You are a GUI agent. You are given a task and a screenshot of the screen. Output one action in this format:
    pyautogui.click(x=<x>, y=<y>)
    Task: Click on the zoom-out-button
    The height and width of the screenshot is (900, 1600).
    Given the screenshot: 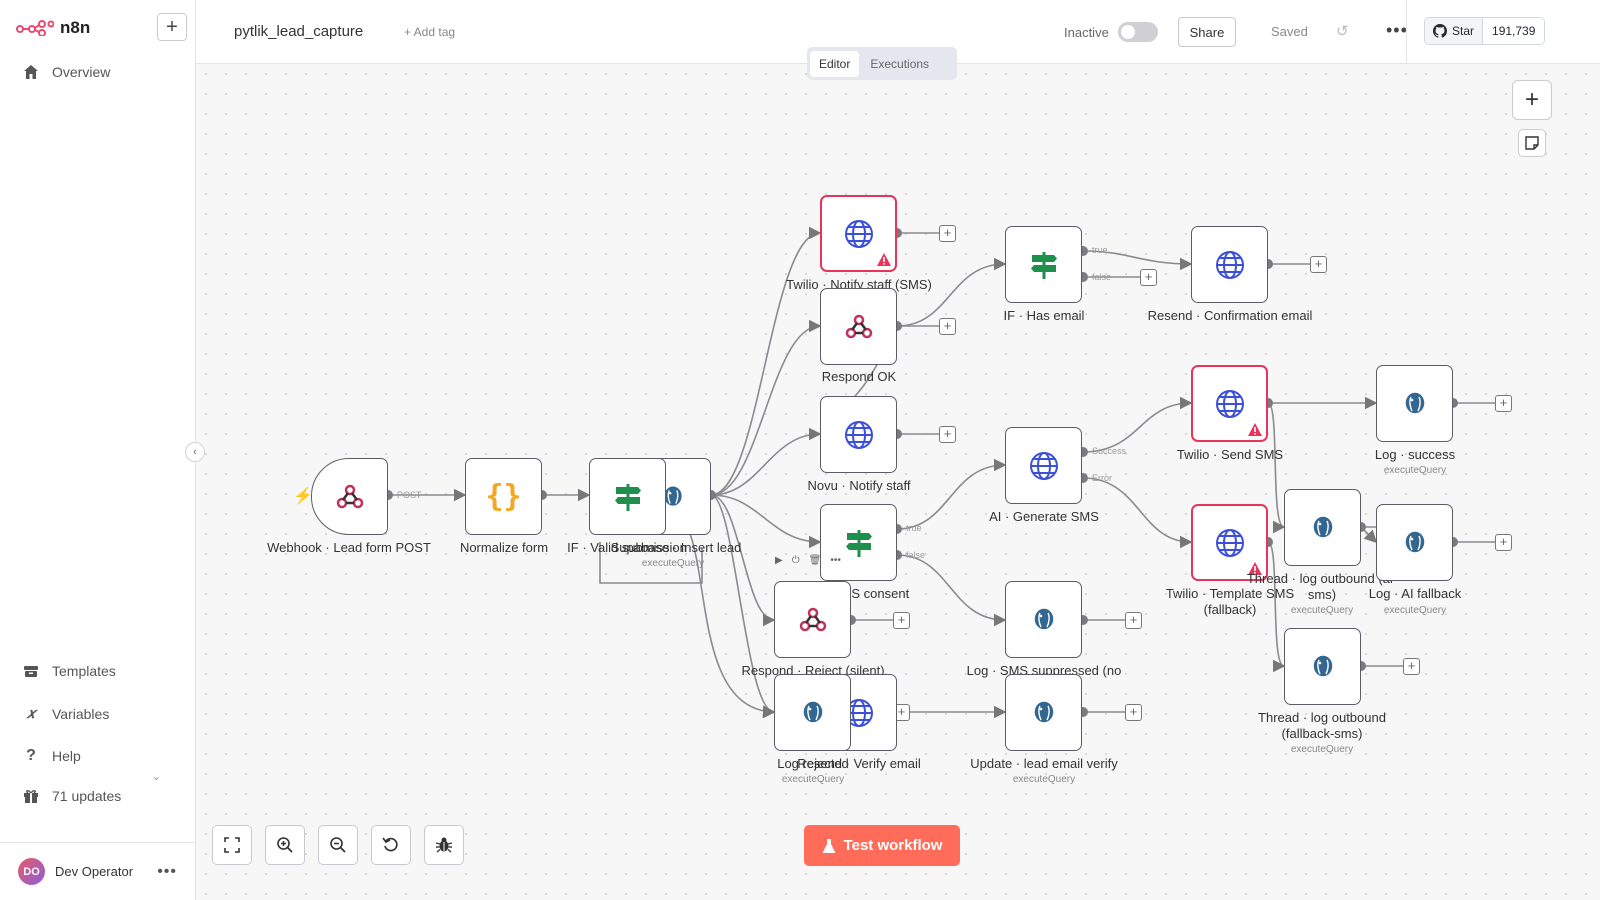 What is the action you would take?
    pyautogui.click(x=338, y=845)
    